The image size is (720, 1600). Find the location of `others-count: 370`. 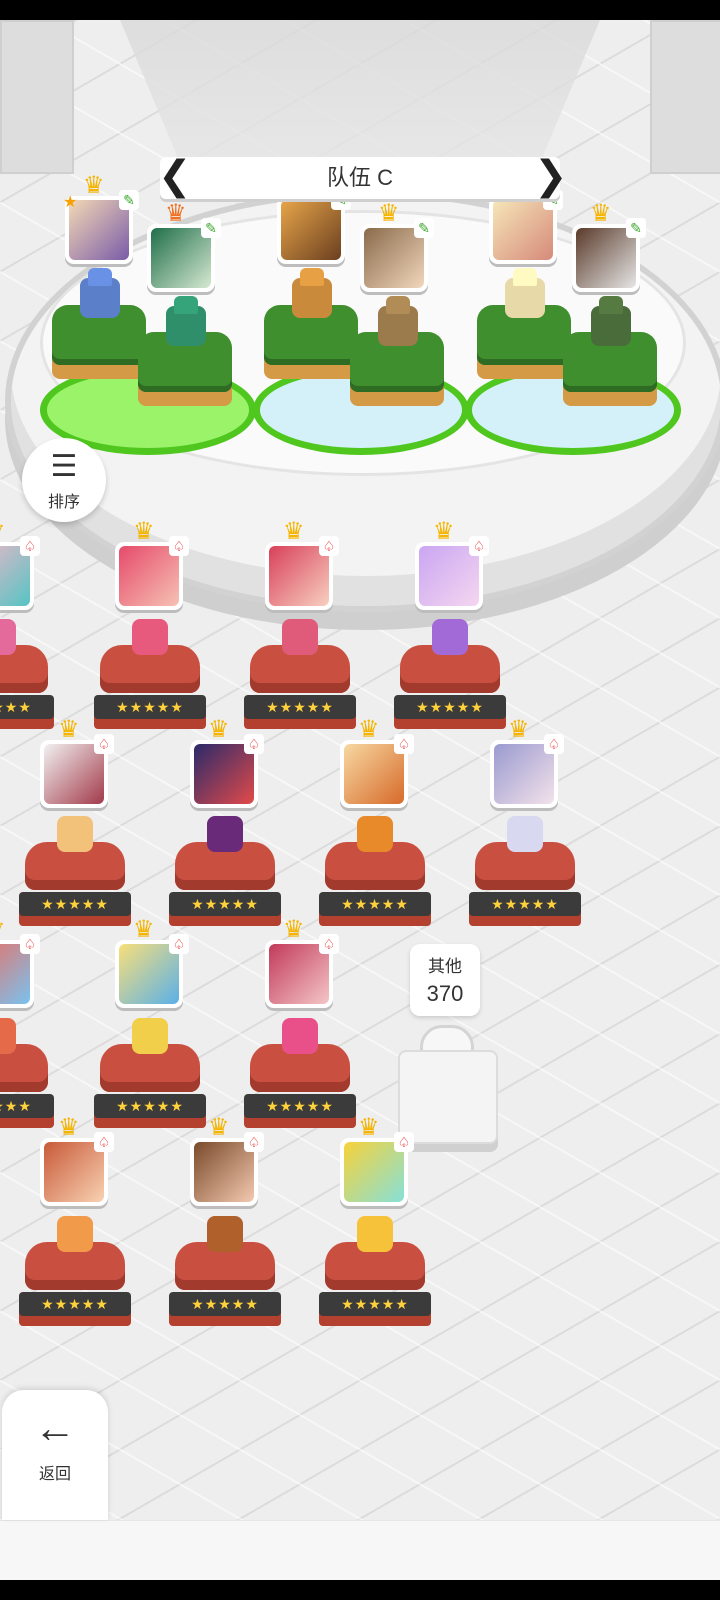

others-count: 370 is located at coordinates (445, 993).